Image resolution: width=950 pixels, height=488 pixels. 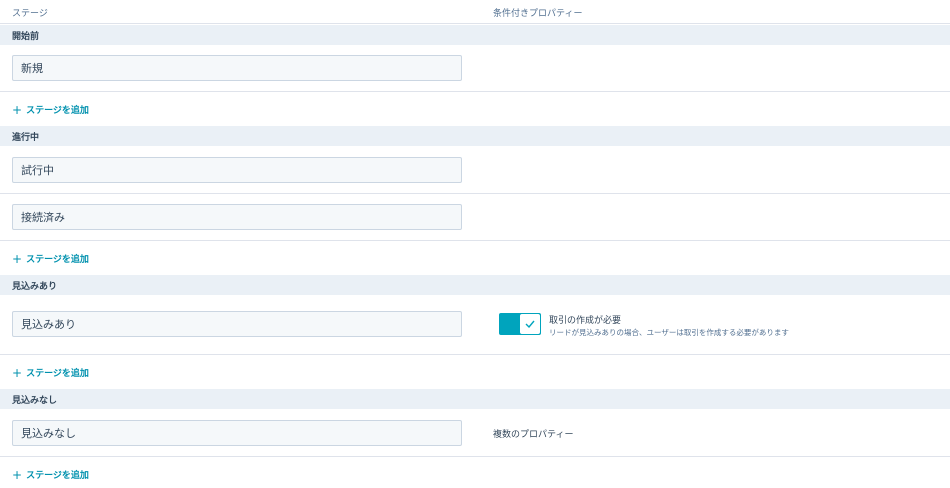 What do you see at coordinates (533, 433) in the screenshot?
I see `multiple-properties-link: 複数のプロパティー` at bounding box center [533, 433].